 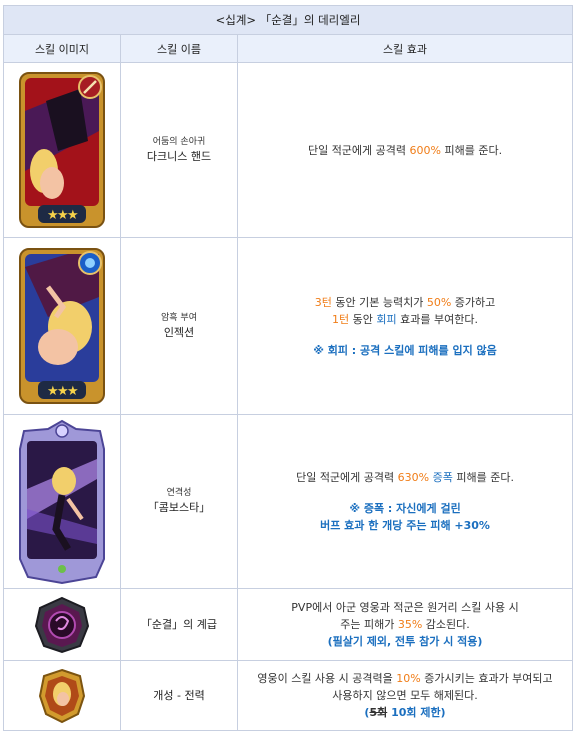 I want to click on effect-note: ※ 증폭 : 자신에게 걸린, so click(x=405, y=508).